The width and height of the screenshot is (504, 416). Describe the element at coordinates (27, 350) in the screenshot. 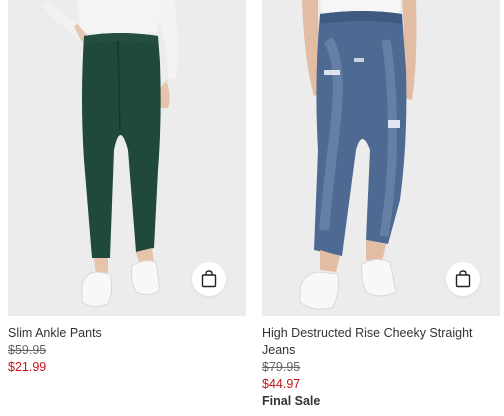

I see `original-price: $59.95` at that location.